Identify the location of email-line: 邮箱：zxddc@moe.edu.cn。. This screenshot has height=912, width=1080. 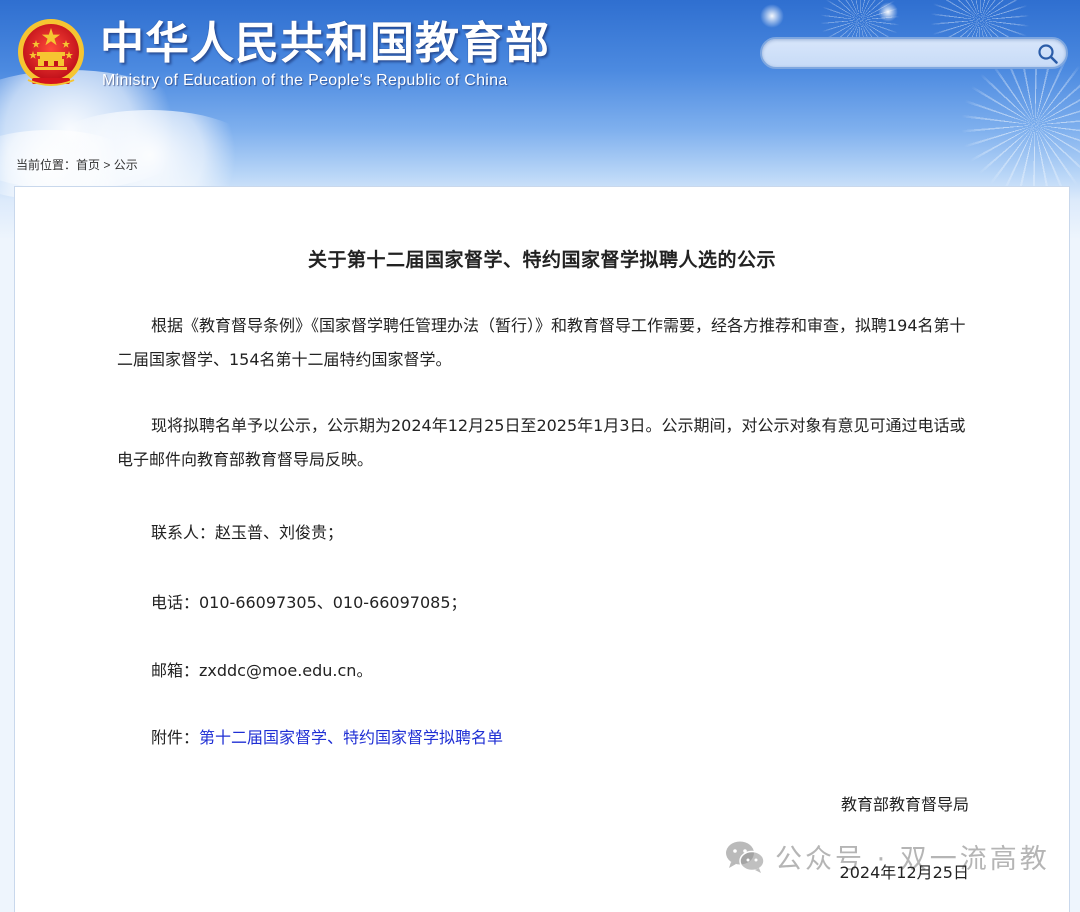
(262, 670).